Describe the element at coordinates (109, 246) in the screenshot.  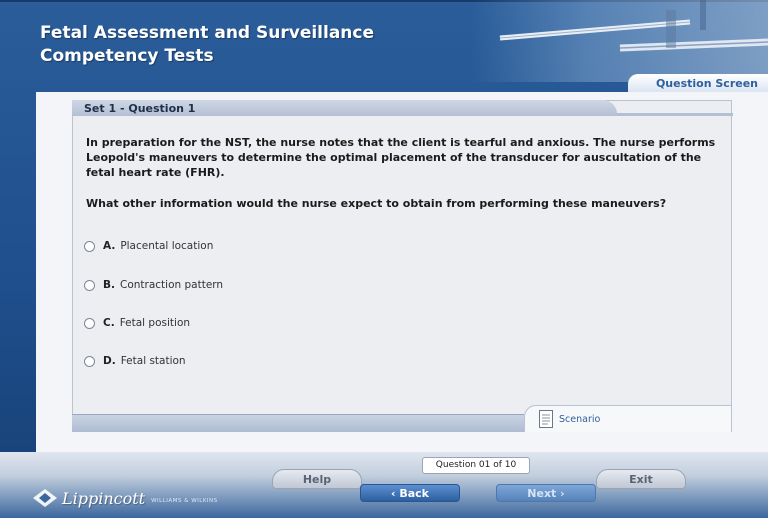
I see `option-letter: A.` at that location.